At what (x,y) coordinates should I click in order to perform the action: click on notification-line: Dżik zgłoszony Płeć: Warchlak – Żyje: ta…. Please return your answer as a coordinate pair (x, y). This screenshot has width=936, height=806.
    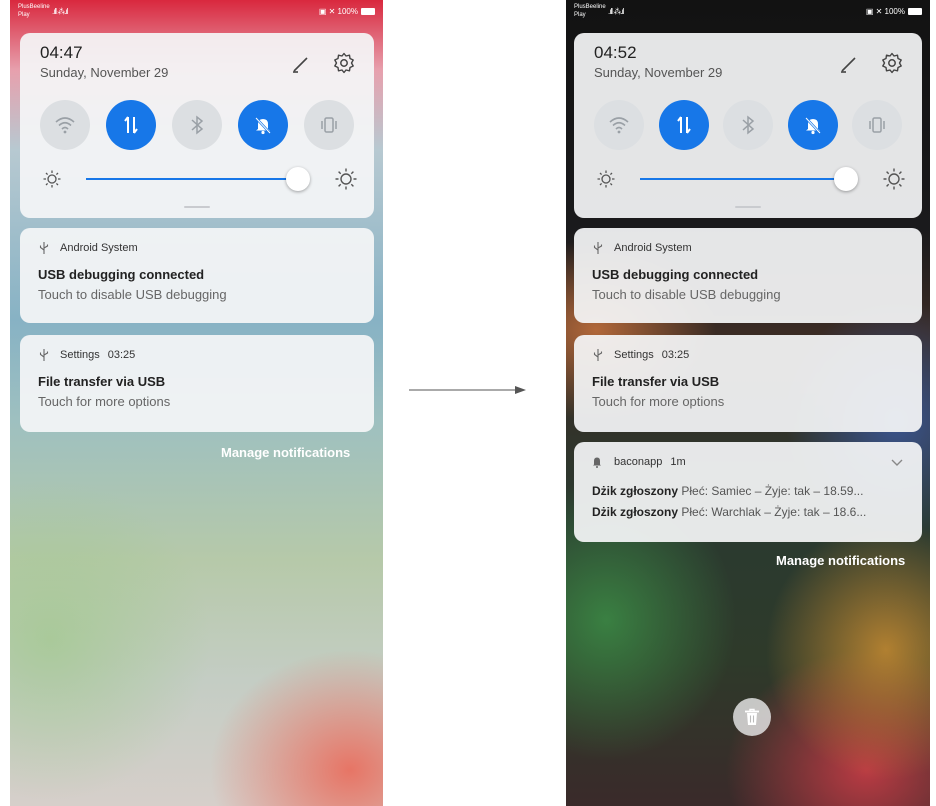
    Looking at the image, I should click on (729, 512).